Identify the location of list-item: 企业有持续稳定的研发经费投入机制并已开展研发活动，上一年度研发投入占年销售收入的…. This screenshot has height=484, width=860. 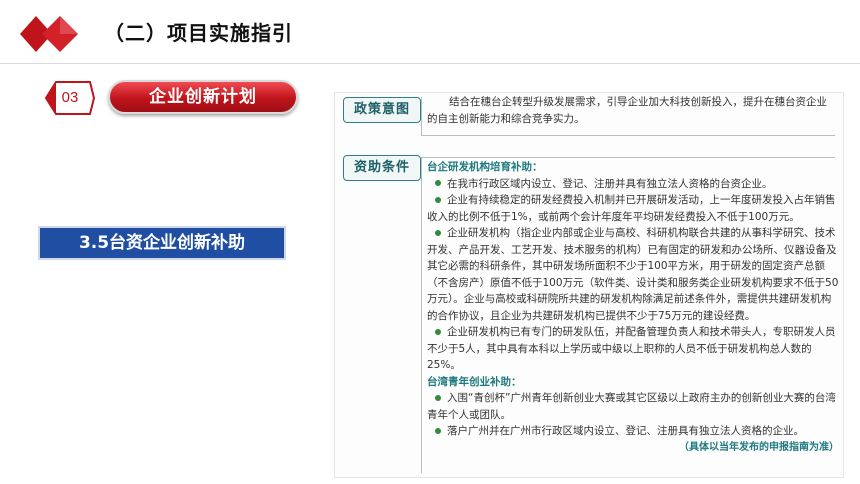
(631, 208).